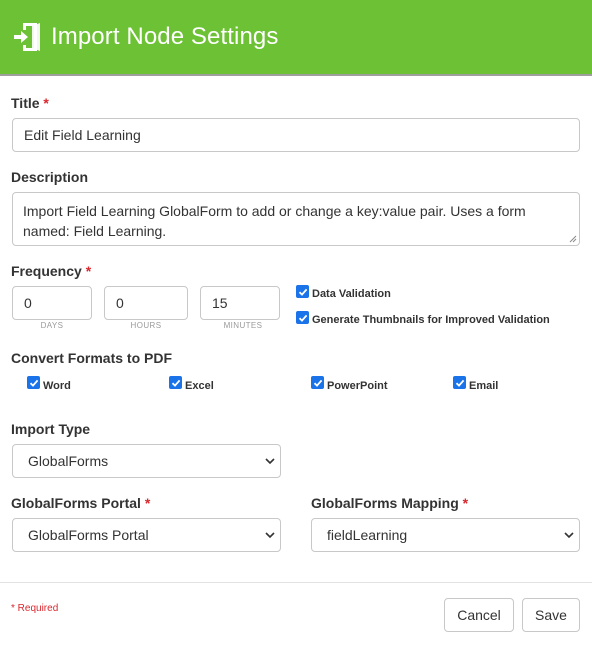  I want to click on import-door-icon, so click(27, 37).